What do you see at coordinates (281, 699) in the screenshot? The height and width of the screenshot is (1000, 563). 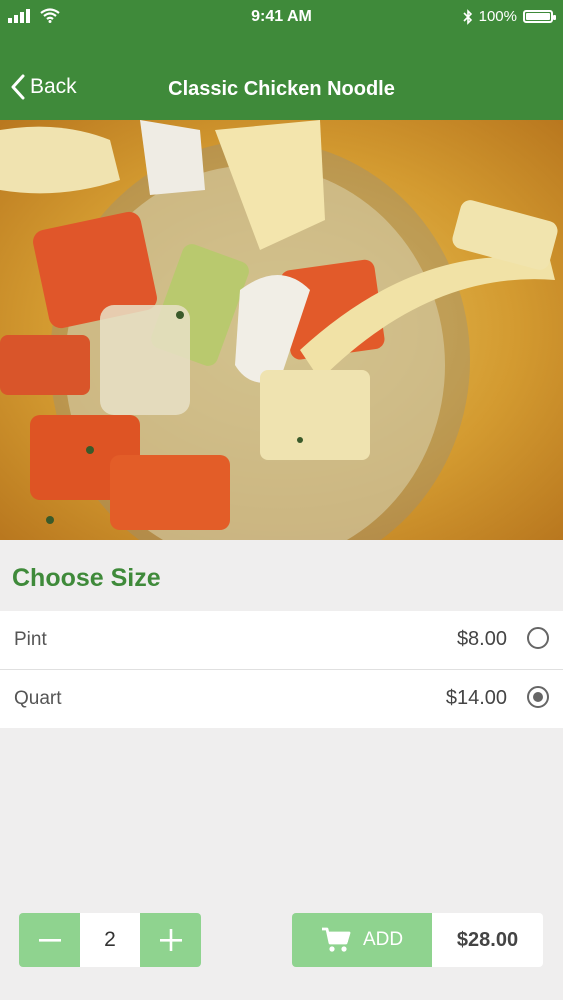 I see `size-option-quart: Quart $14.00` at bounding box center [281, 699].